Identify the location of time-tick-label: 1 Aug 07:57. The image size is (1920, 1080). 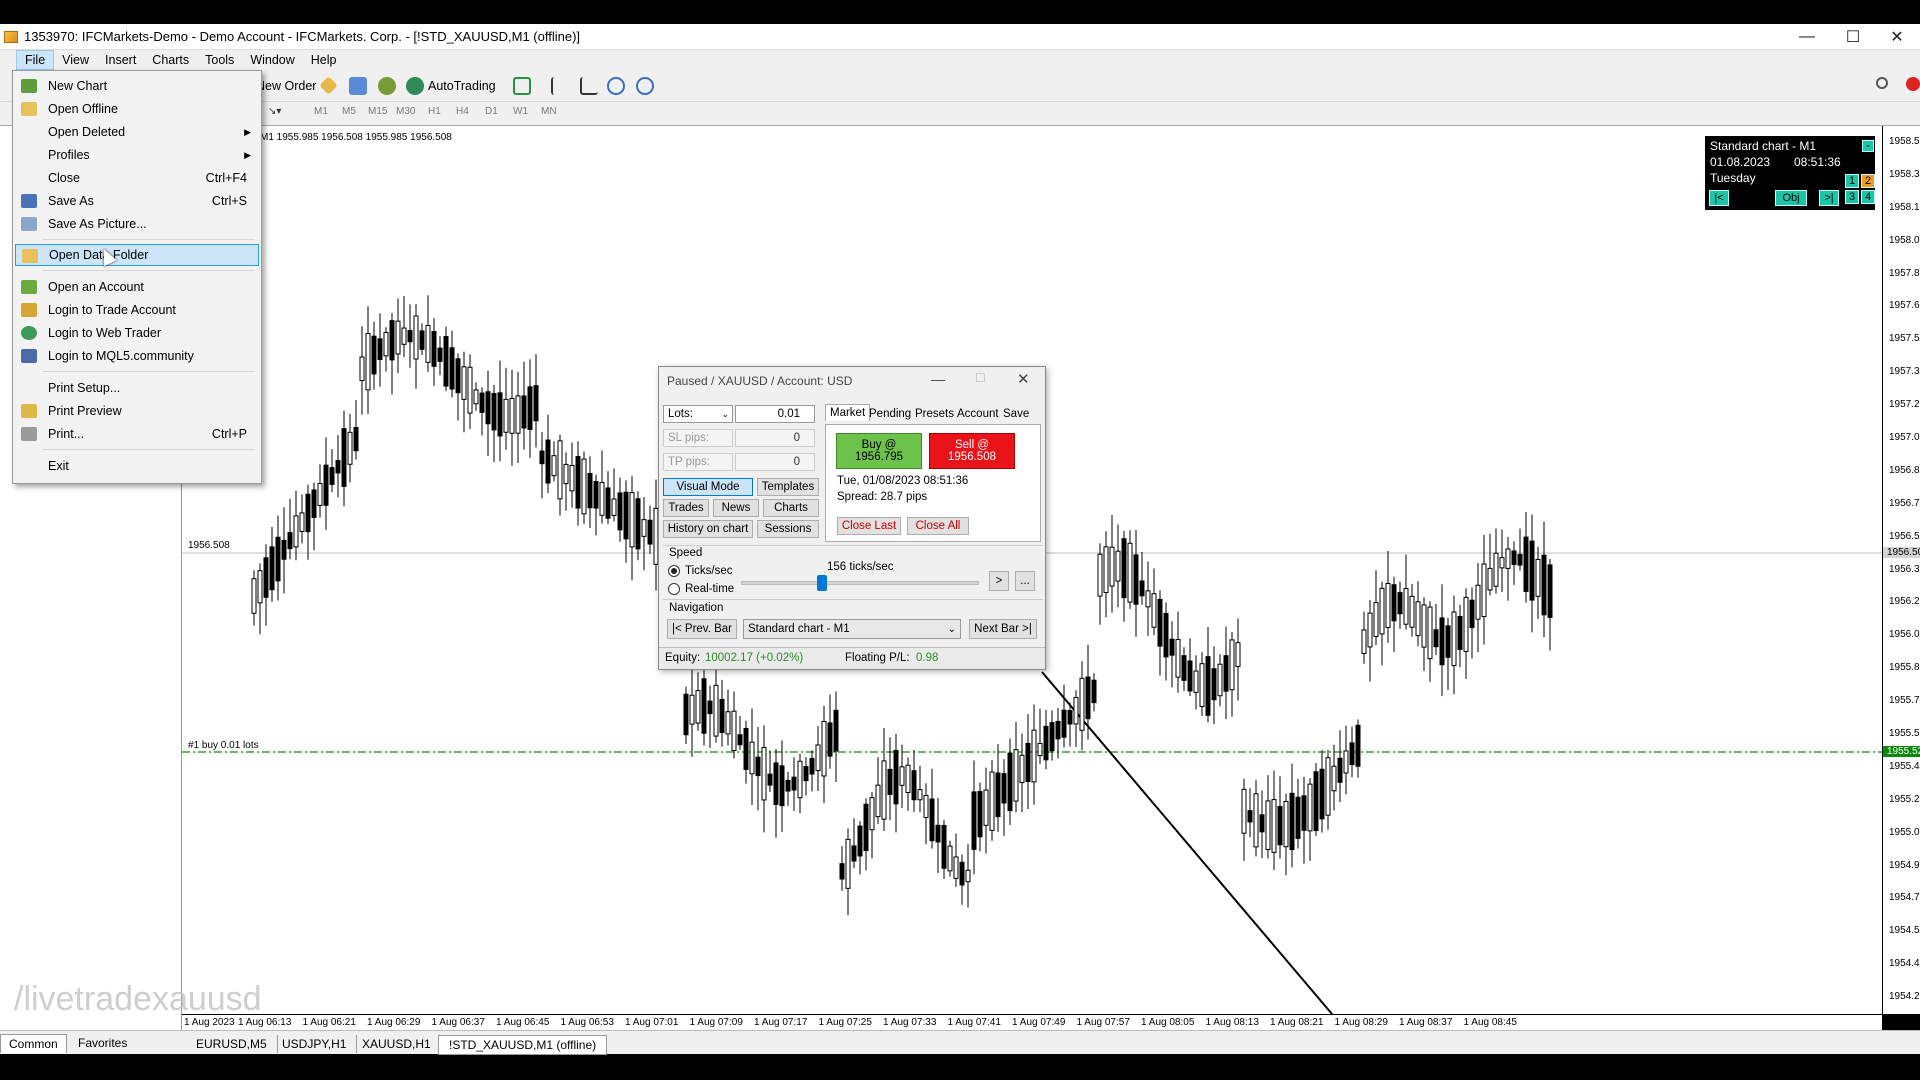
(1103, 1022).